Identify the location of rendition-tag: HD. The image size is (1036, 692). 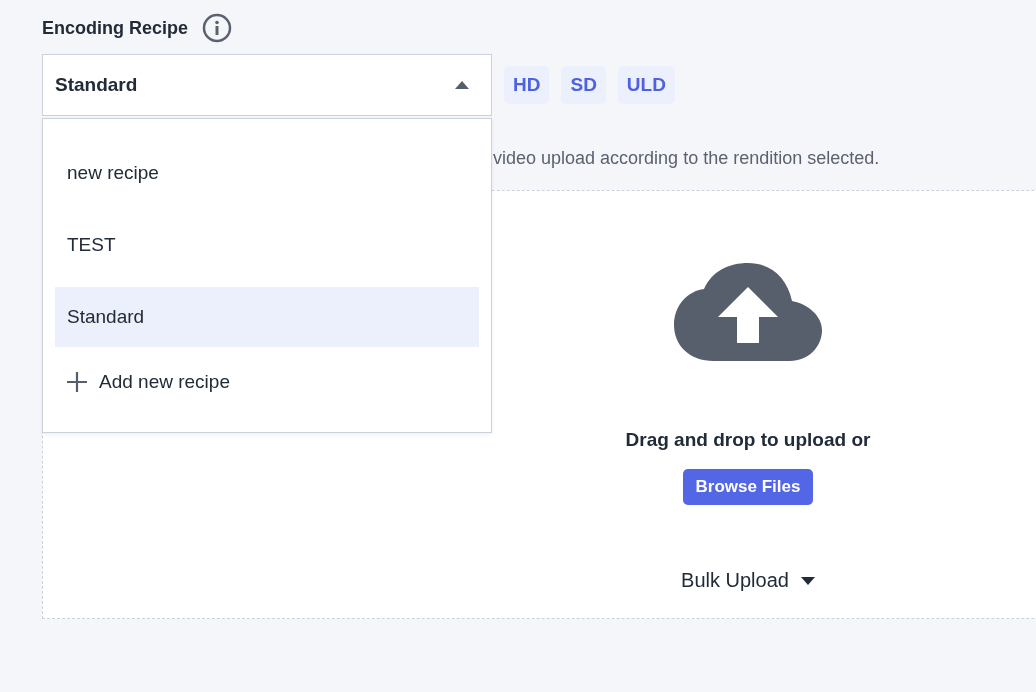
(527, 85).